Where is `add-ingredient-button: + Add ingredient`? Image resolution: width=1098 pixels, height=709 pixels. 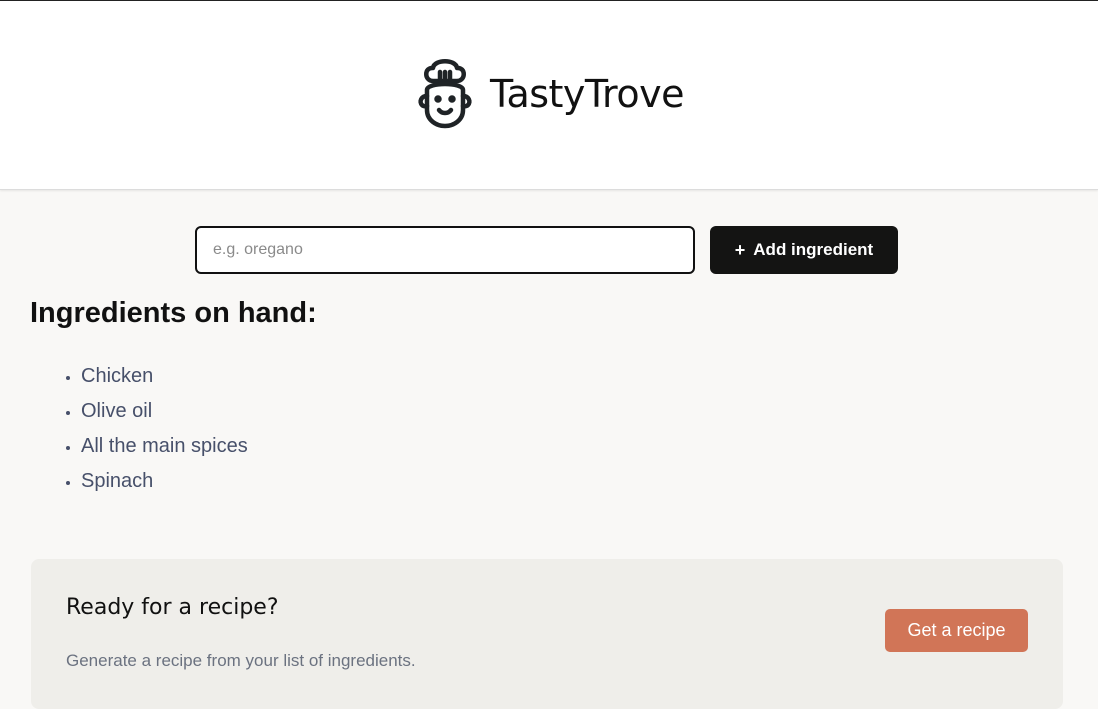
add-ingredient-button: + Add ingredient is located at coordinates (804, 250).